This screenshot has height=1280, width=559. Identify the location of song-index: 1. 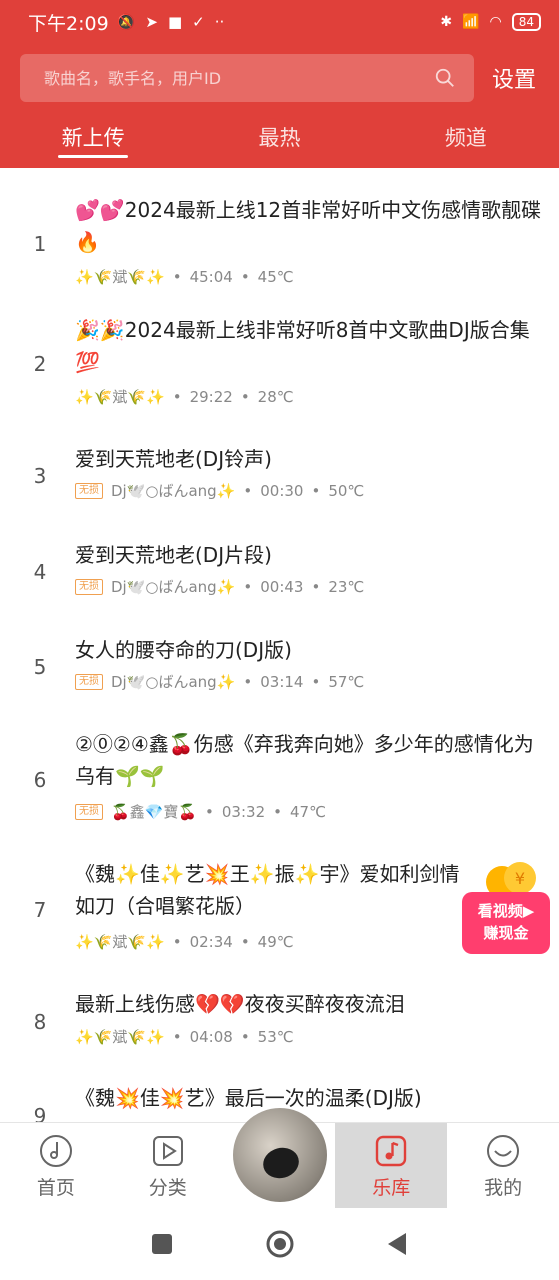
(40, 244).